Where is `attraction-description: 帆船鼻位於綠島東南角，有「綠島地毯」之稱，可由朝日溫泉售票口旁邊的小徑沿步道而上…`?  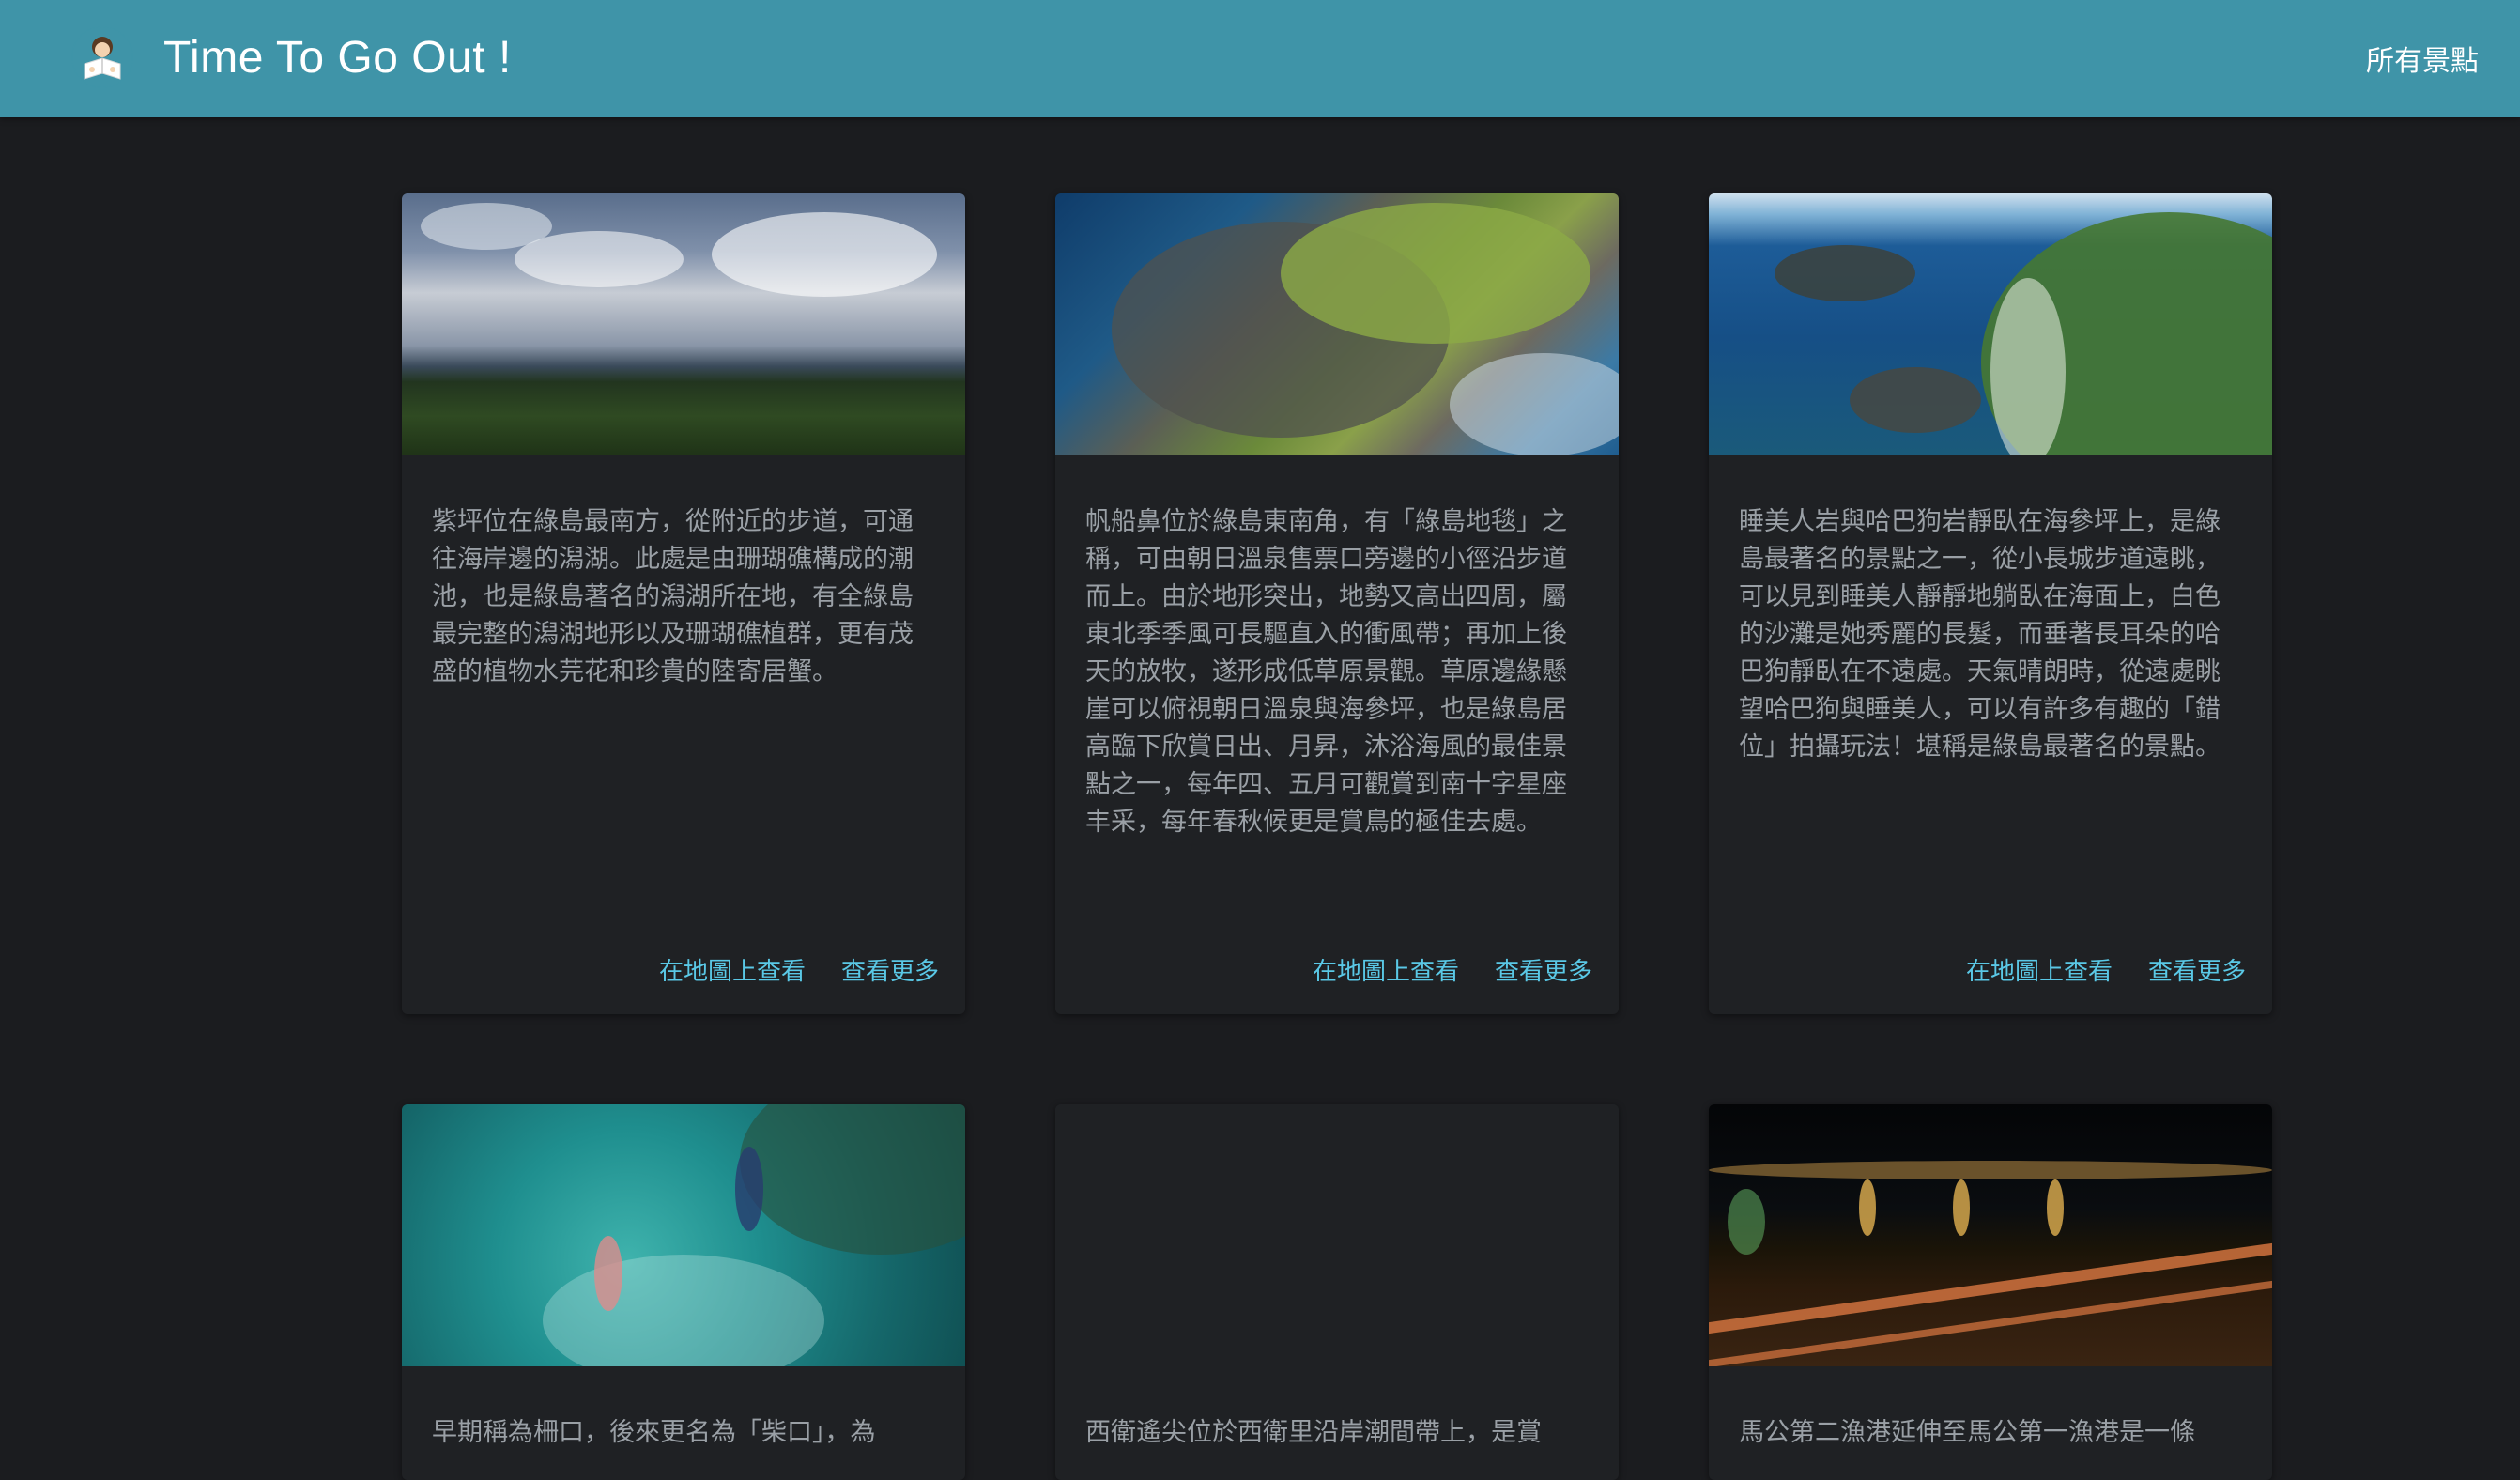 attraction-description: 帆船鼻位於綠島東南角，有「綠島地毯」之稱，可由朝日溫泉售票口旁邊的小徑沿步道而上… is located at coordinates (1326, 672).